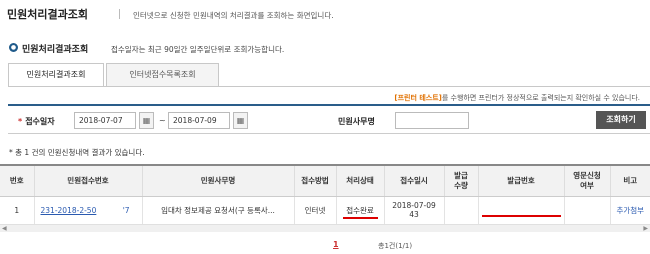 The image size is (650, 254). What do you see at coordinates (47, 14) in the screenshot?
I see `page-title: 민원처리결과조회` at bounding box center [47, 14].